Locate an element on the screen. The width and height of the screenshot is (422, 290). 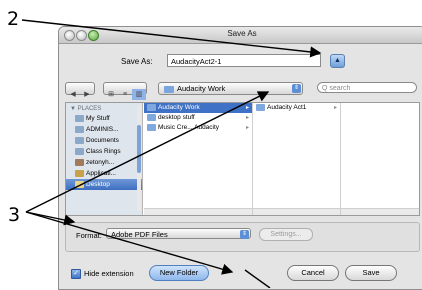
list-item: Audacity Work ▸ is located at coordinates (198, 108).